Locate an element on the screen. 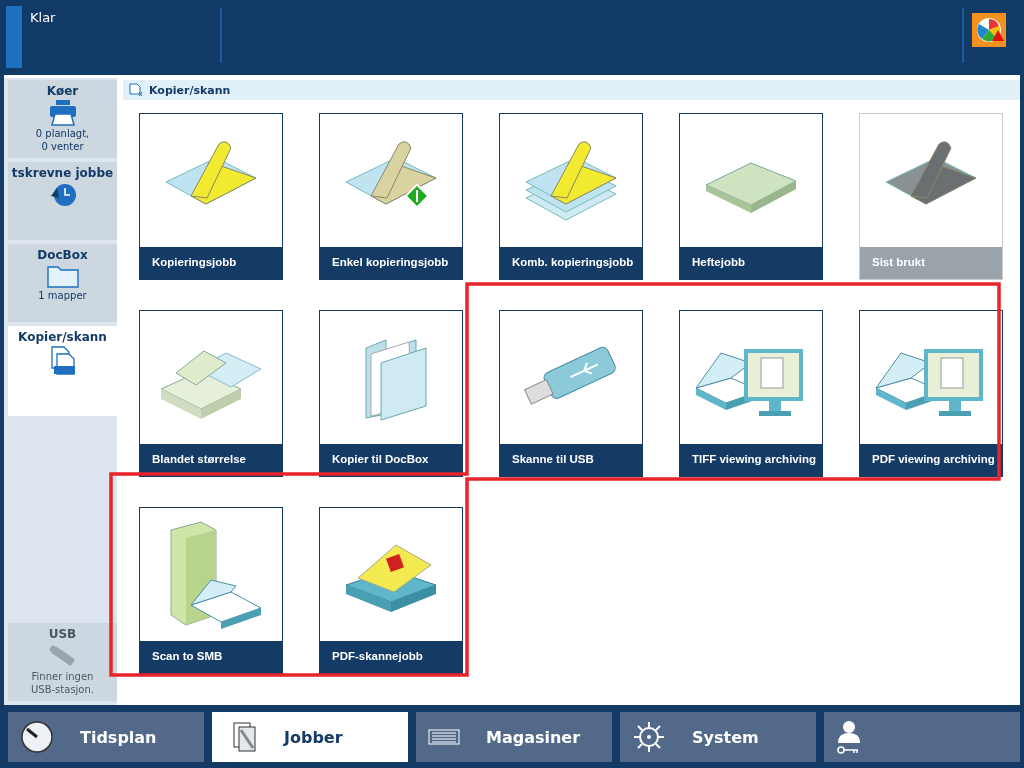  status-indicator is located at coordinates (14, 37).